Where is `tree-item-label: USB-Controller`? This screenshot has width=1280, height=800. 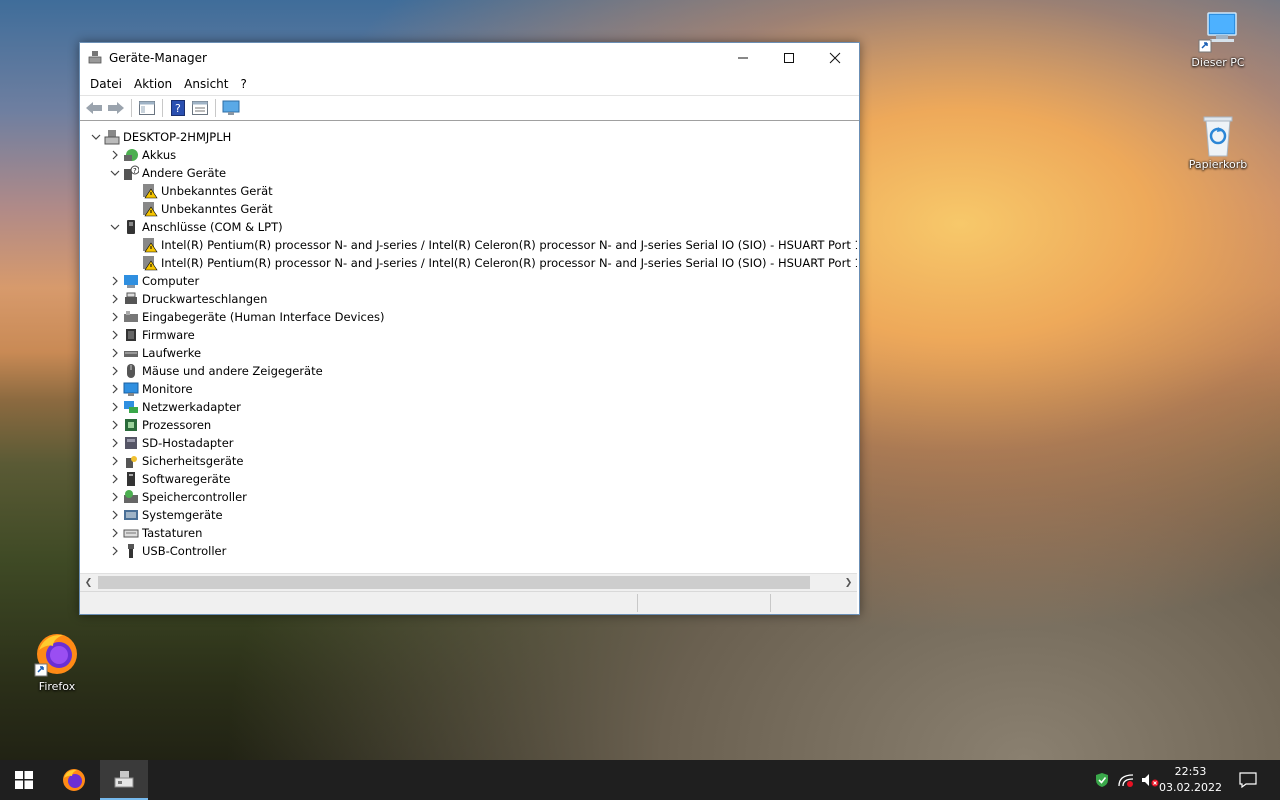
tree-item-label: USB-Controller is located at coordinates (184, 551).